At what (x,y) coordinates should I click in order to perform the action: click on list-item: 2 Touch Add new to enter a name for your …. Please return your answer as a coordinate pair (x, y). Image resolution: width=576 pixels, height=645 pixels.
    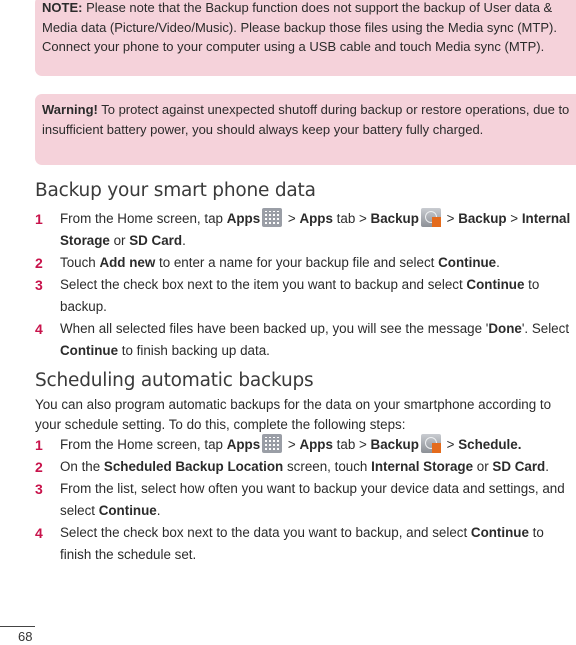
    Looking at the image, I should click on (305, 263).